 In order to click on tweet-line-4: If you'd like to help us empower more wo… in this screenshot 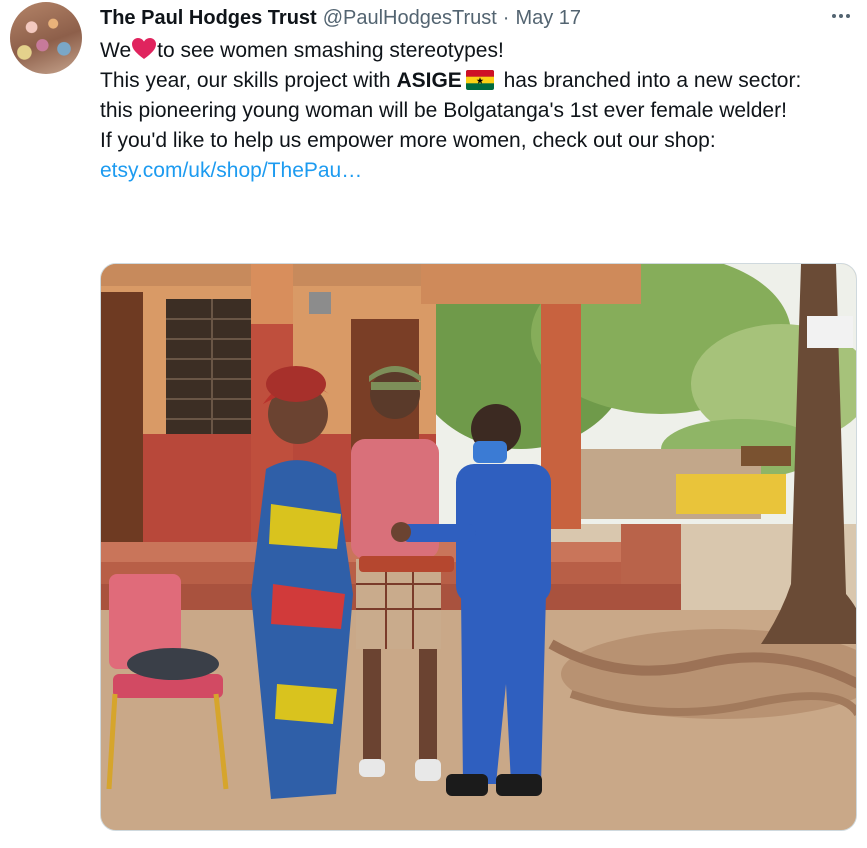, I will do `click(408, 140)`.